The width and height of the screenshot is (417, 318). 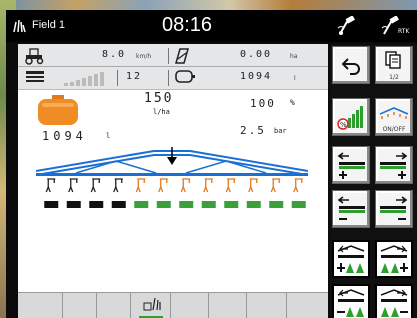 What do you see at coordinates (173, 56) in the screenshot?
I see `info-row-1: 8.0 km/h 0.00 ha` at bounding box center [173, 56].